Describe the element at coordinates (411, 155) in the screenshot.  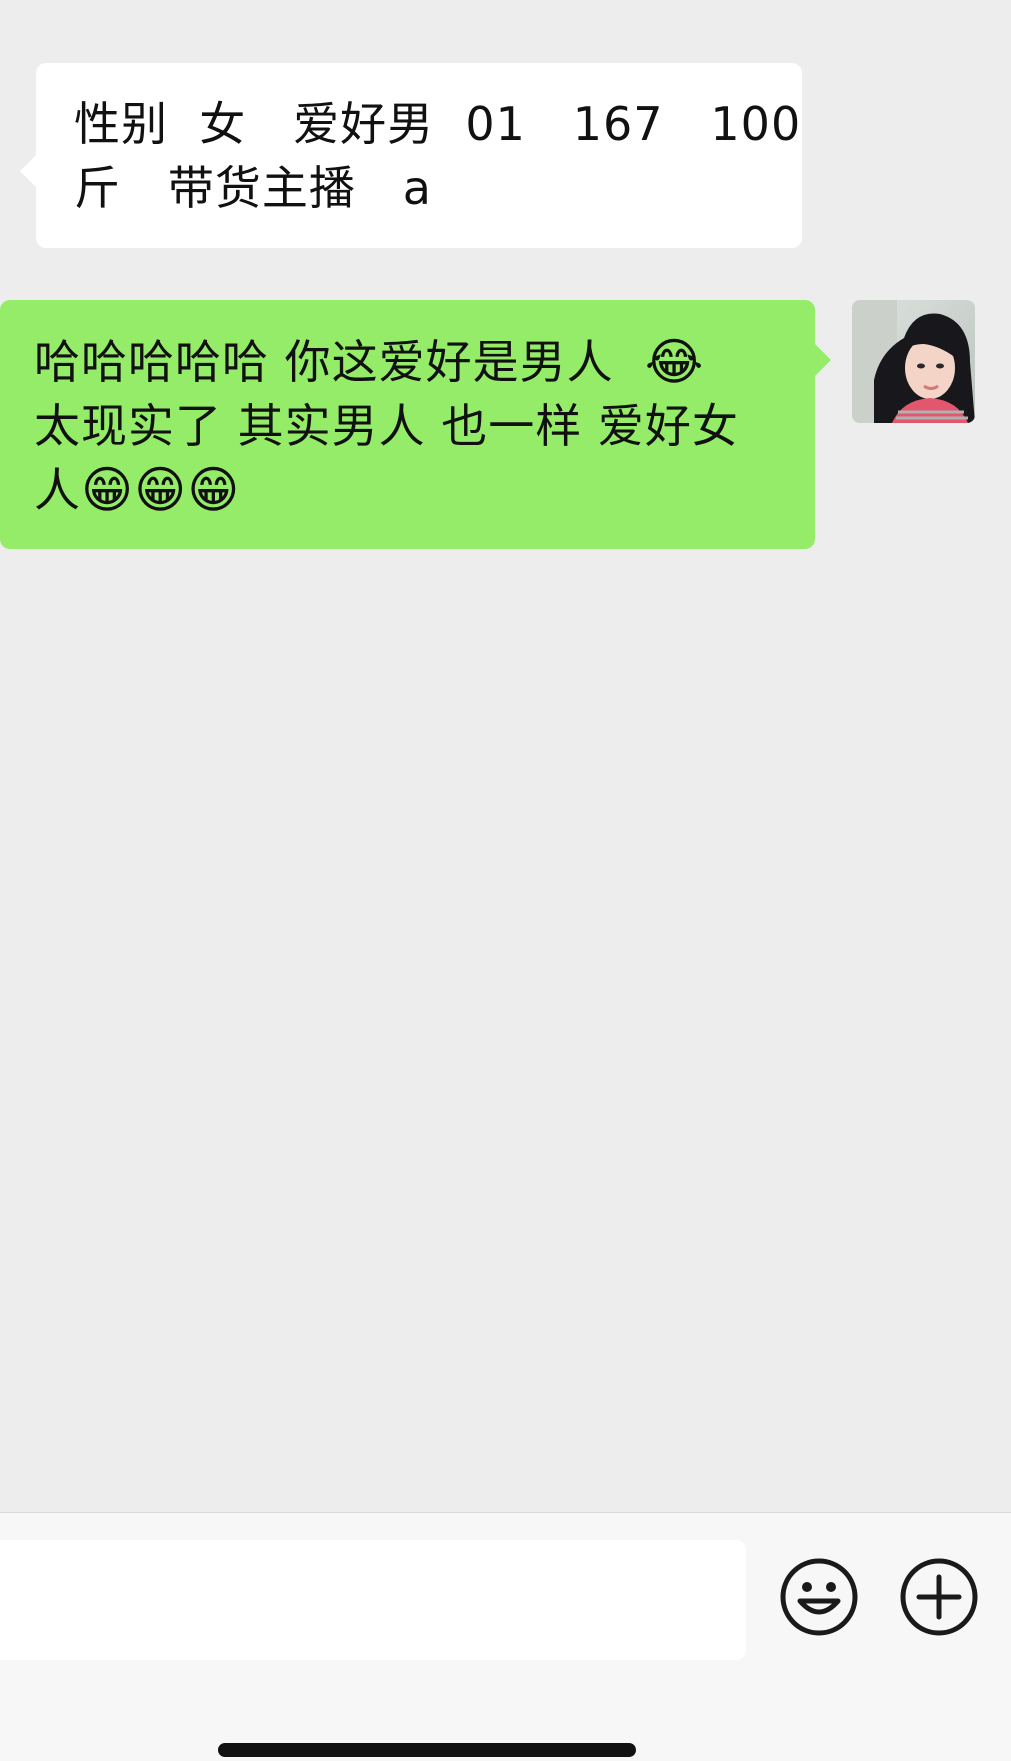
I see `incoming-message-bubble: 性别 女 爱好男 01 167 100 斤 带货主播 a` at that location.